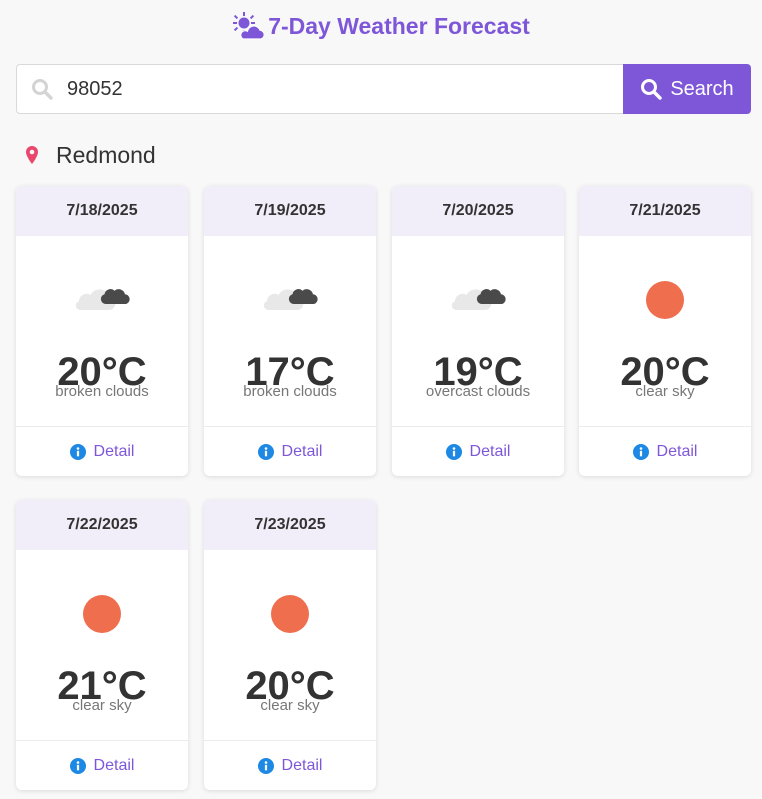  I want to click on zip-search-input, so click(345, 89).